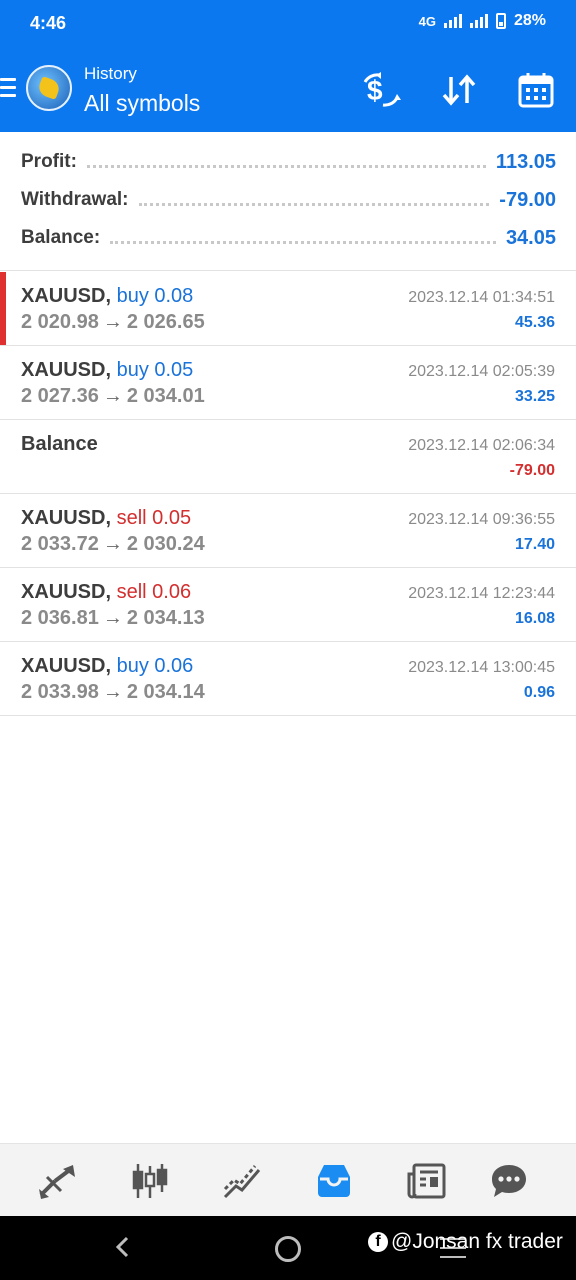 The width and height of the screenshot is (576, 1280). I want to click on deal-profit: 45.36, so click(534, 322).